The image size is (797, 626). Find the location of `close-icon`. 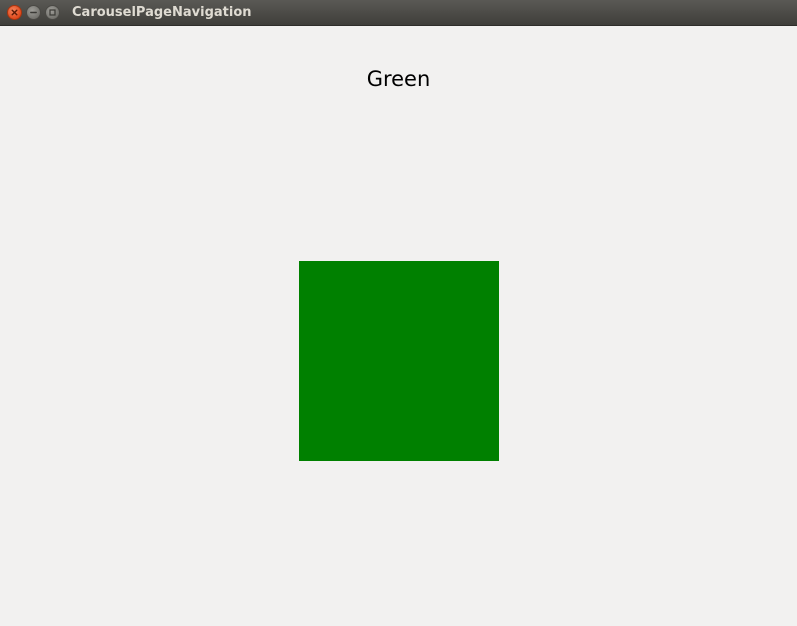

close-icon is located at coordinates (14, 12).